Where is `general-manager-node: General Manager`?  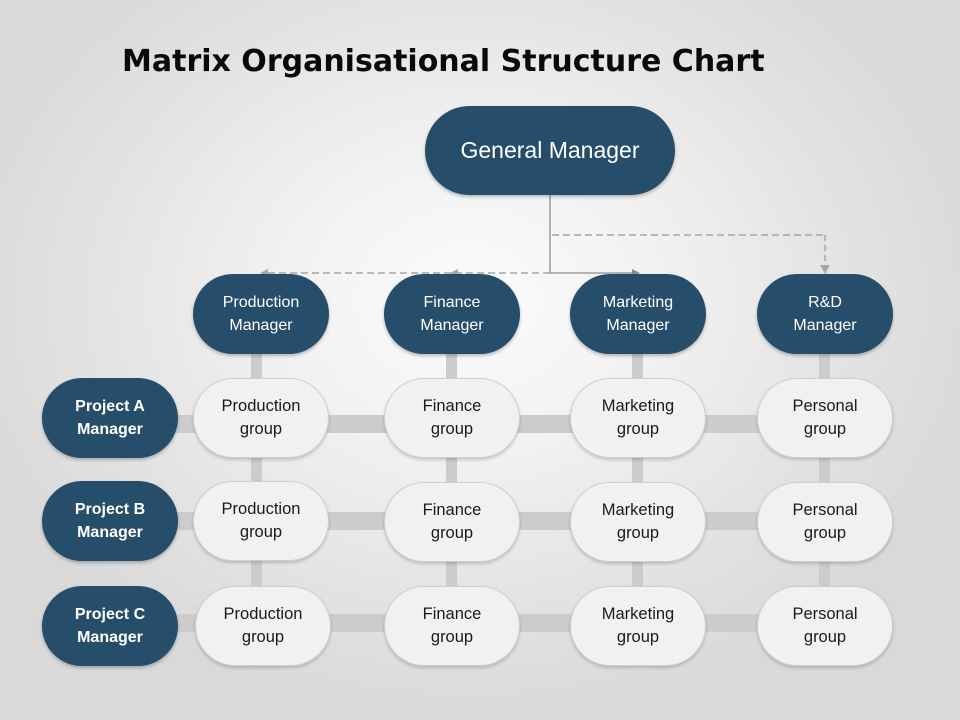 general-manager-node: General Manager is located at coordinates (550, 150).